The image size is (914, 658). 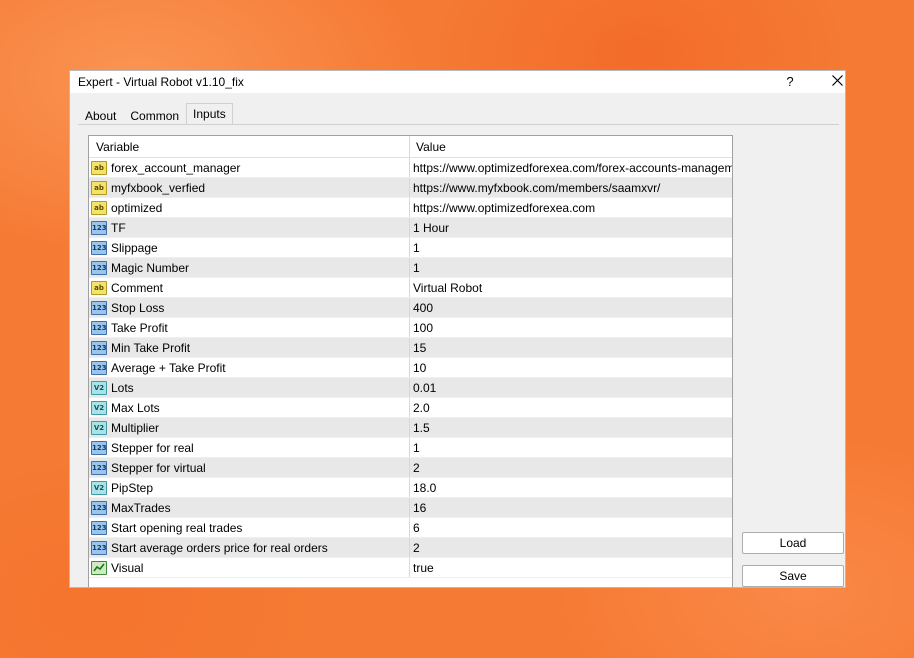 What do you see at coordinates (139, 327) in the screenshot?
I see `variable-name: Take Profit` at bounding box center [139, 327].